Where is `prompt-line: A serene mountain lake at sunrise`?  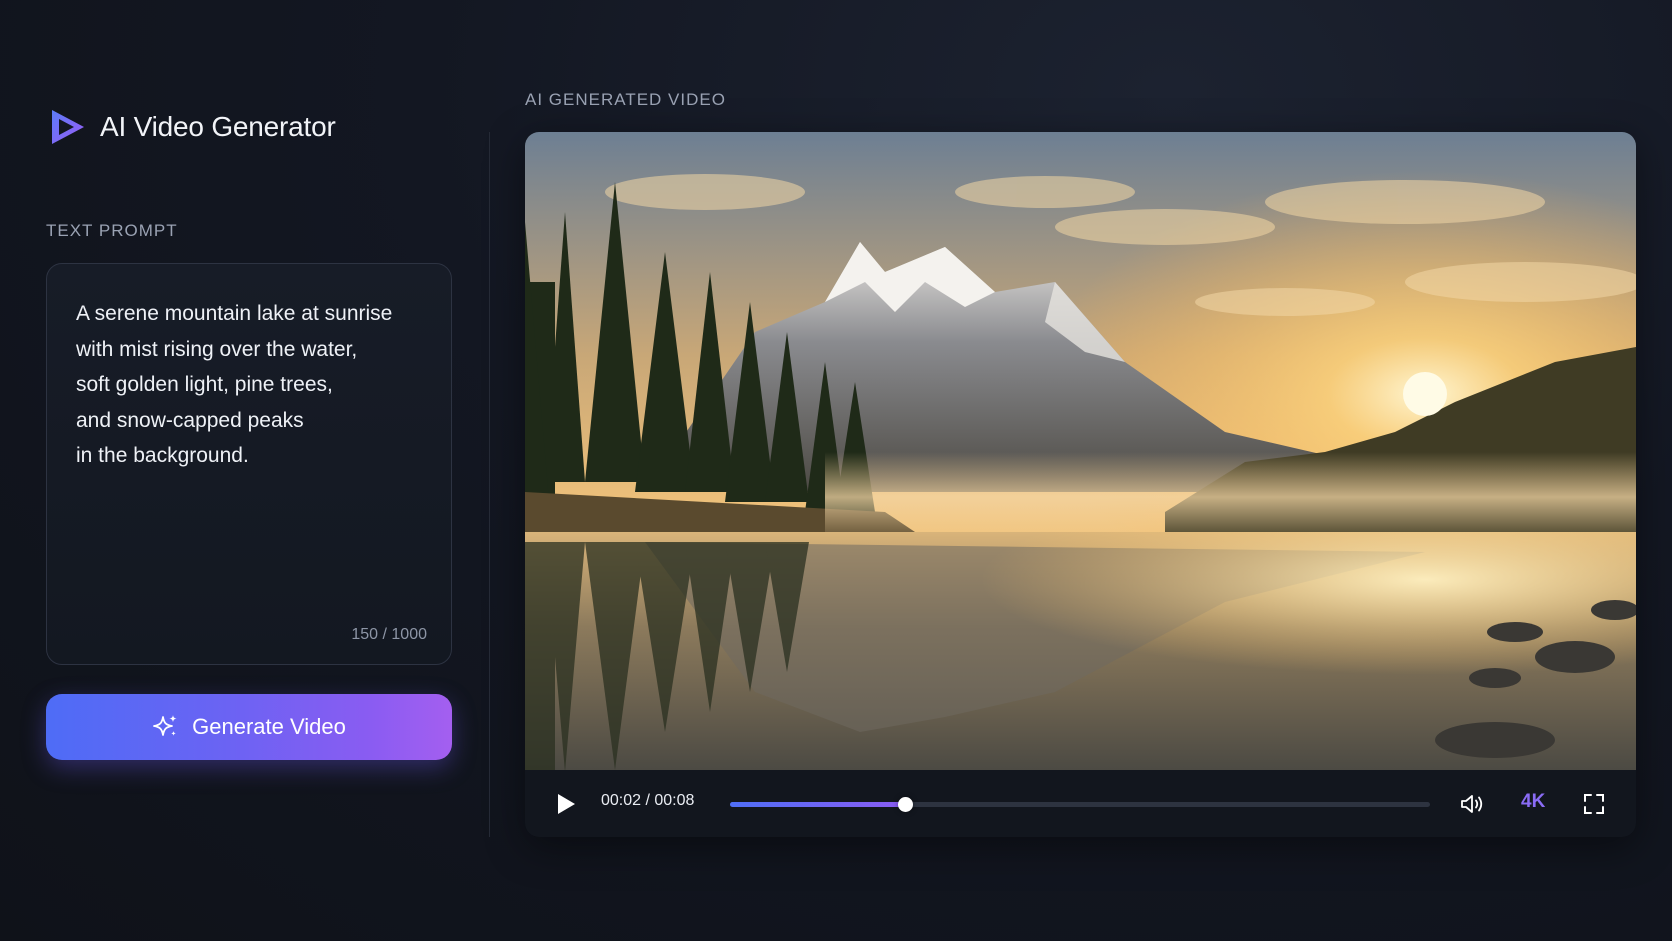 prompt-line: A serene mountain lake at sunrise is located at coordinates (234, 313).